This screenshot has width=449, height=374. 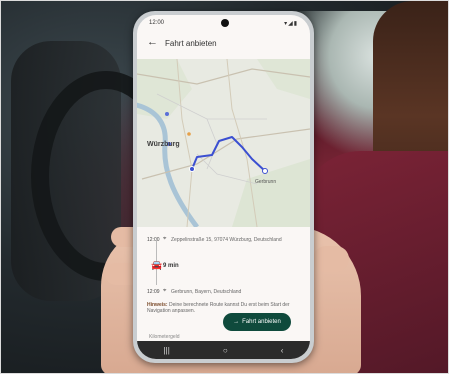 I want to click on app-bar: ← Fahrt anbieten, so click(x=223, y=45).